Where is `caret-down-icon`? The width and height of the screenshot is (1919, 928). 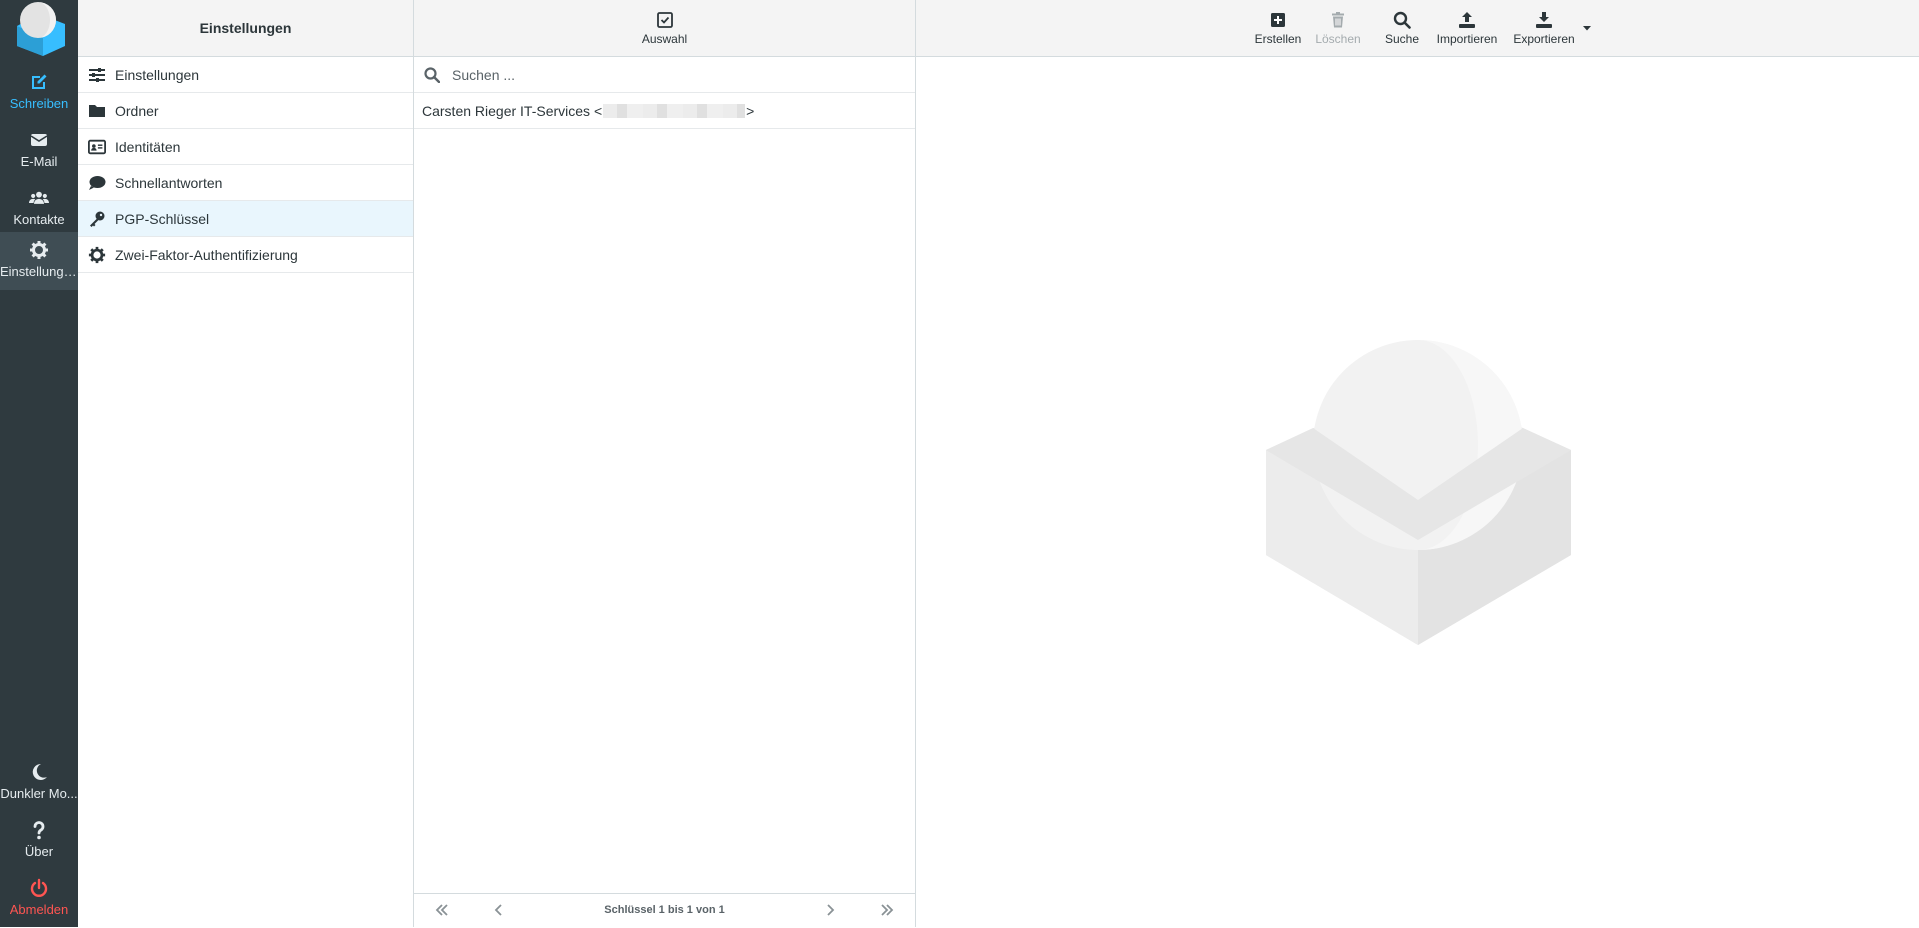
caret-down-icon is located at coordinates (1587, 28).